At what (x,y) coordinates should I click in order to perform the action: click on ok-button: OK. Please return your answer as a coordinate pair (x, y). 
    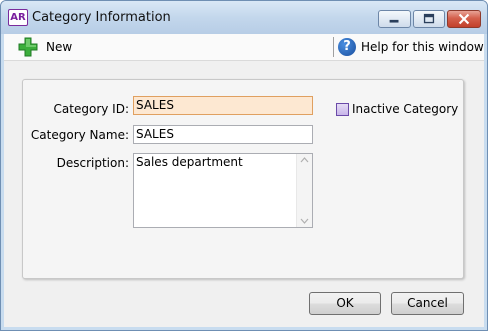
    Looking at the image, I should click on (345, 303).